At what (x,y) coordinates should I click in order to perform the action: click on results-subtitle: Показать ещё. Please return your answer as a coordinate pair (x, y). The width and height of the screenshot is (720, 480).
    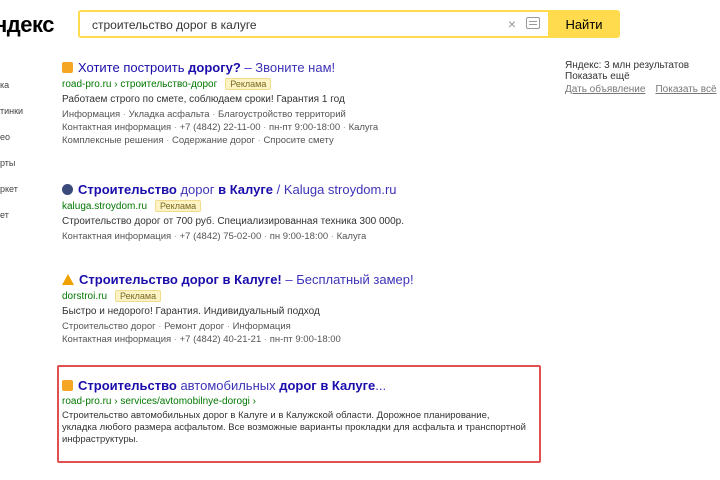
    Looking at the image, I should click on (642, 76).